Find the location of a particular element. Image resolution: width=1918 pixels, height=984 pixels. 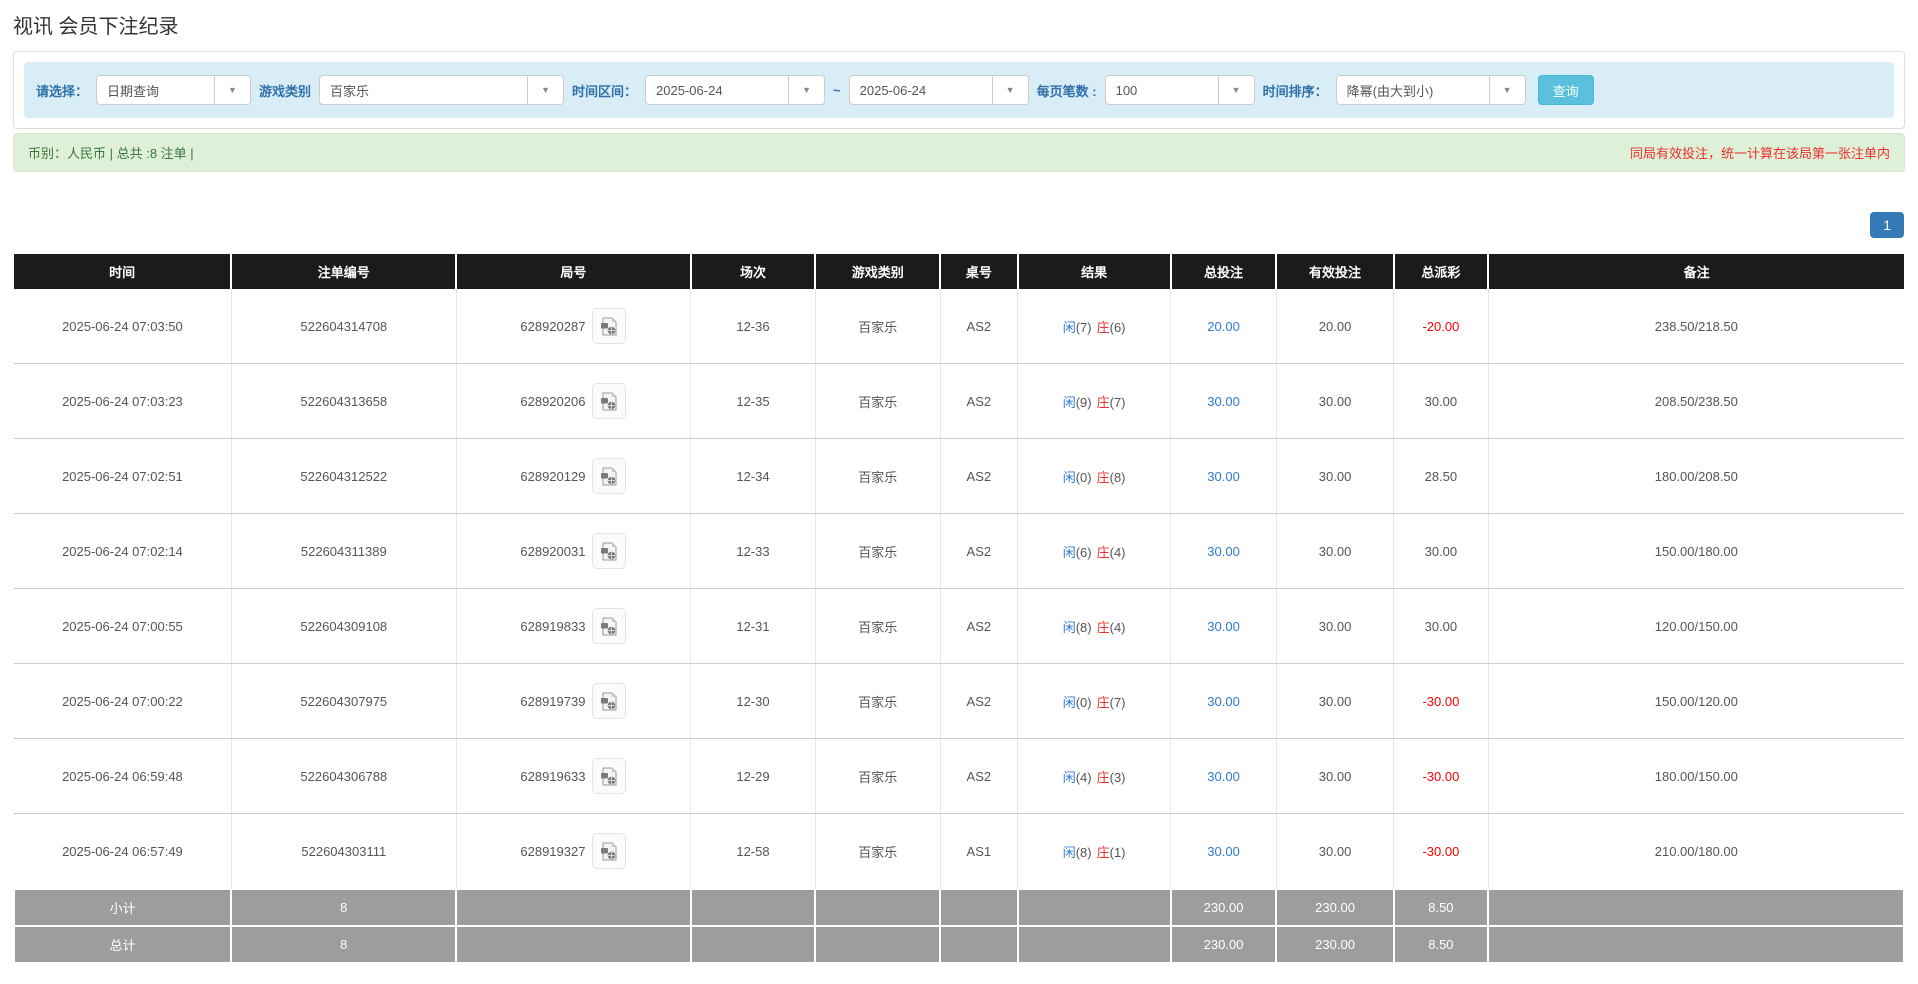

header-bet-id: 注单编号 is located at coordinates (343, 271).